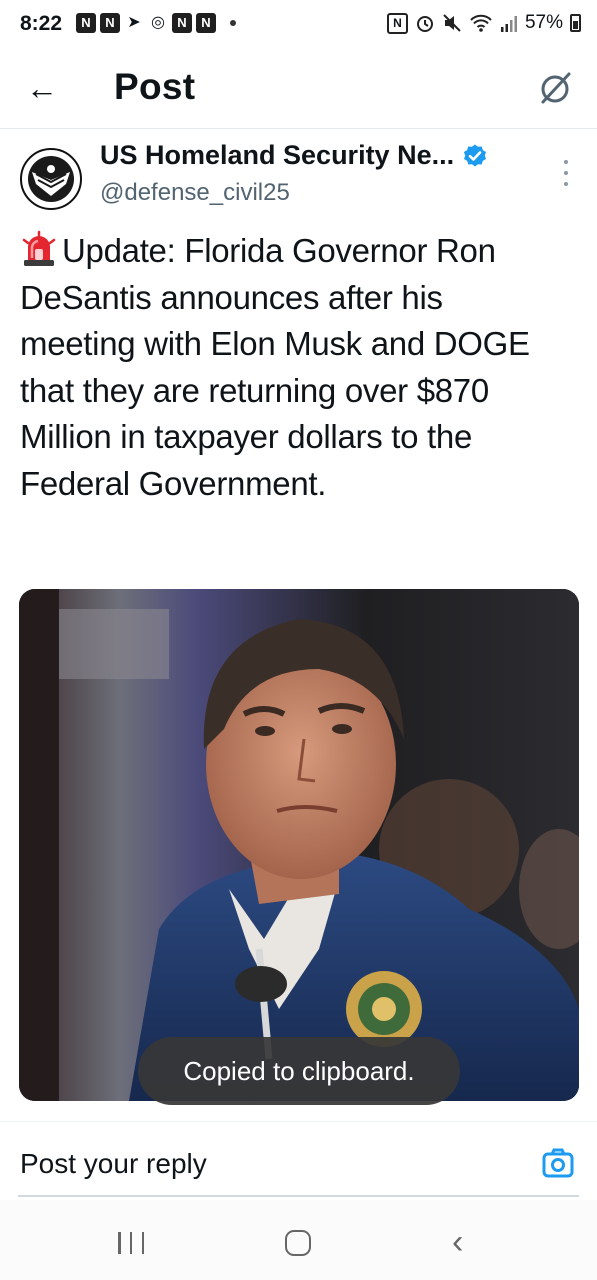 This screenshot has width=597, height=1280. Describe the element at coordinates (195, 193) in the screenshot. I see `author-handle: @defense_civil25` at that location.